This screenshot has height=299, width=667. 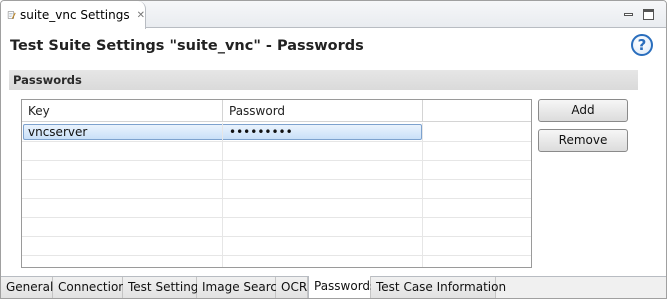 I want to click on editor-tab-suite-settings: suite_vnc Settings ✕, so click(x=73, y=15).